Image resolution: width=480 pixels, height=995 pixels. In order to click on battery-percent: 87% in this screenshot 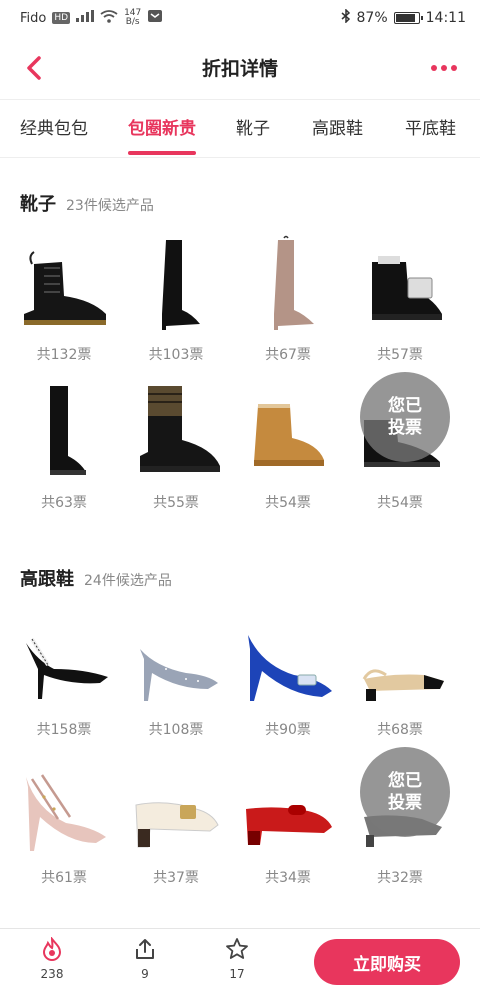, I will do `click(372, 18)`.